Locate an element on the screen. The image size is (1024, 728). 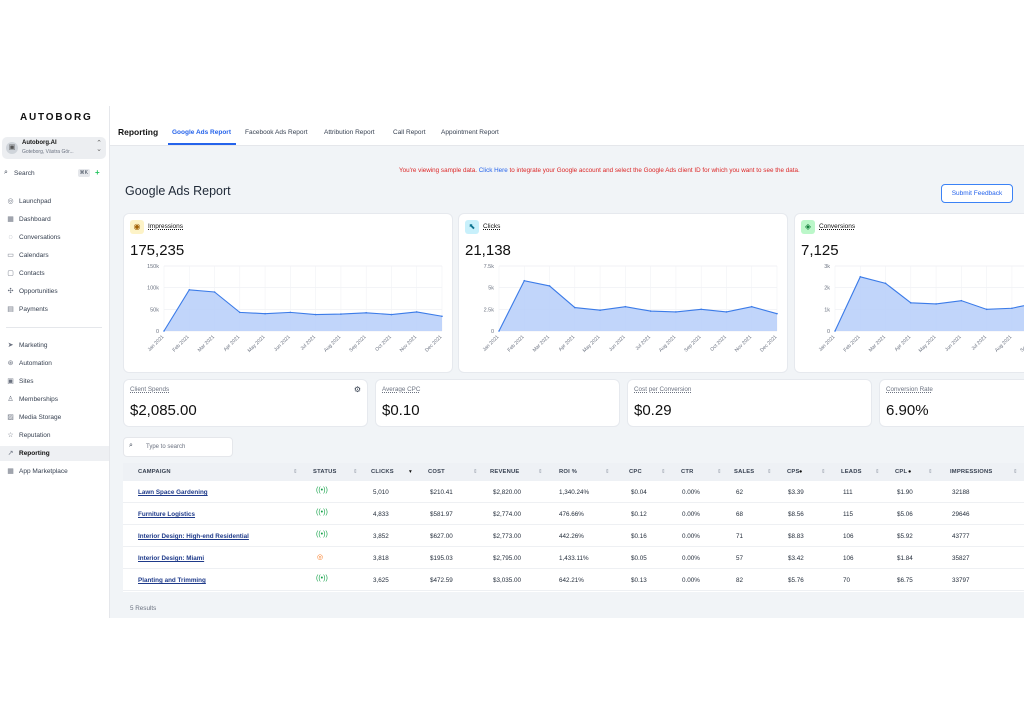
sidebar-item-opportunities: ✣ Opportunities is located at coordinates (54, 291).